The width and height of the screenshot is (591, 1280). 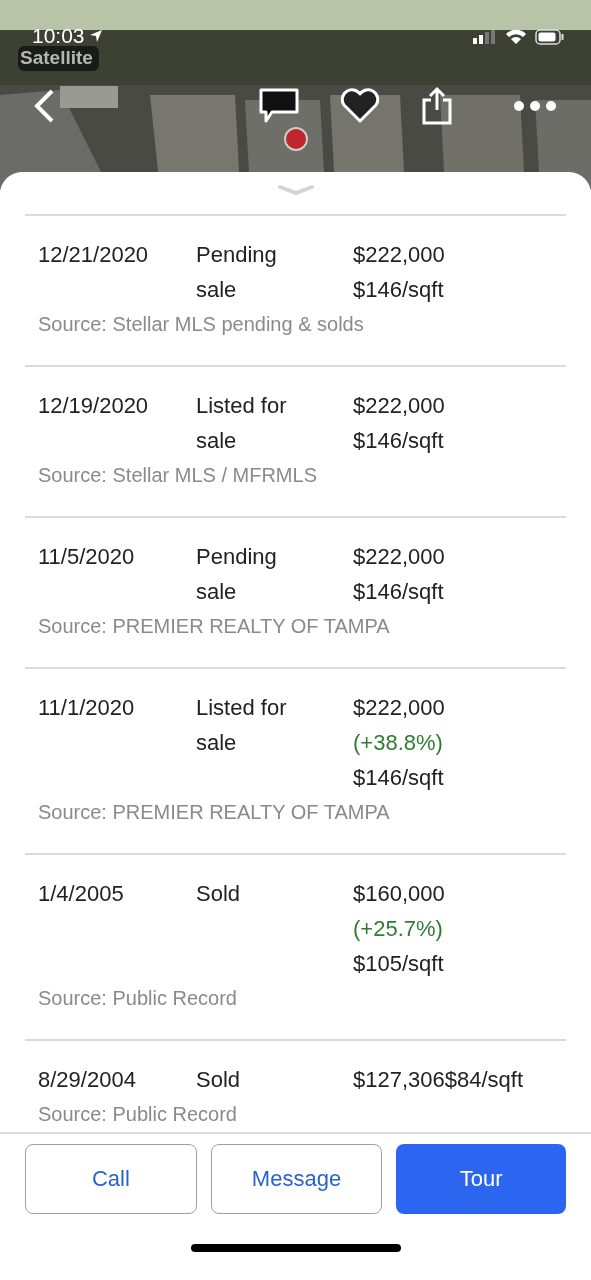 What do you see at coordinates (398, 929) in the screenshot?
I see `price-change: (+25.7%)` at bounding box center [398, 929].